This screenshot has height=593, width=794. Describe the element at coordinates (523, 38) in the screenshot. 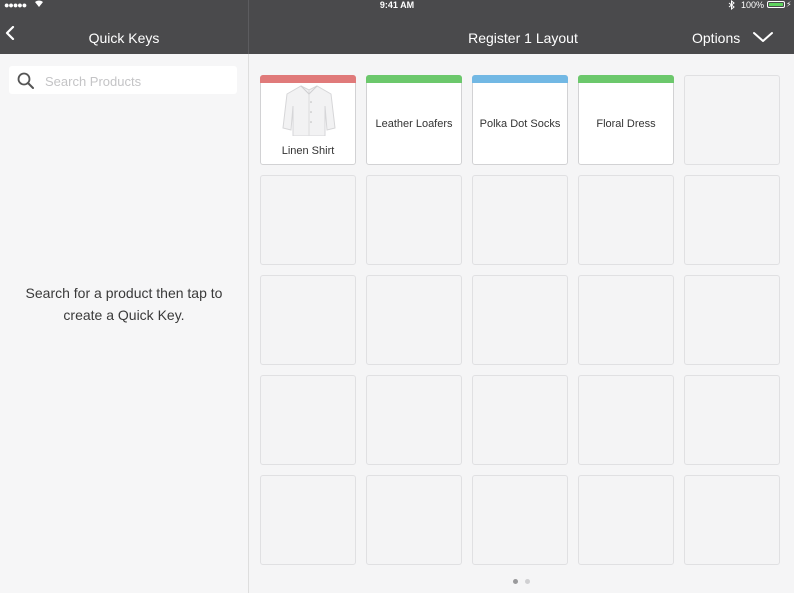

I see `page-title: Register 1 Layout` at that location.